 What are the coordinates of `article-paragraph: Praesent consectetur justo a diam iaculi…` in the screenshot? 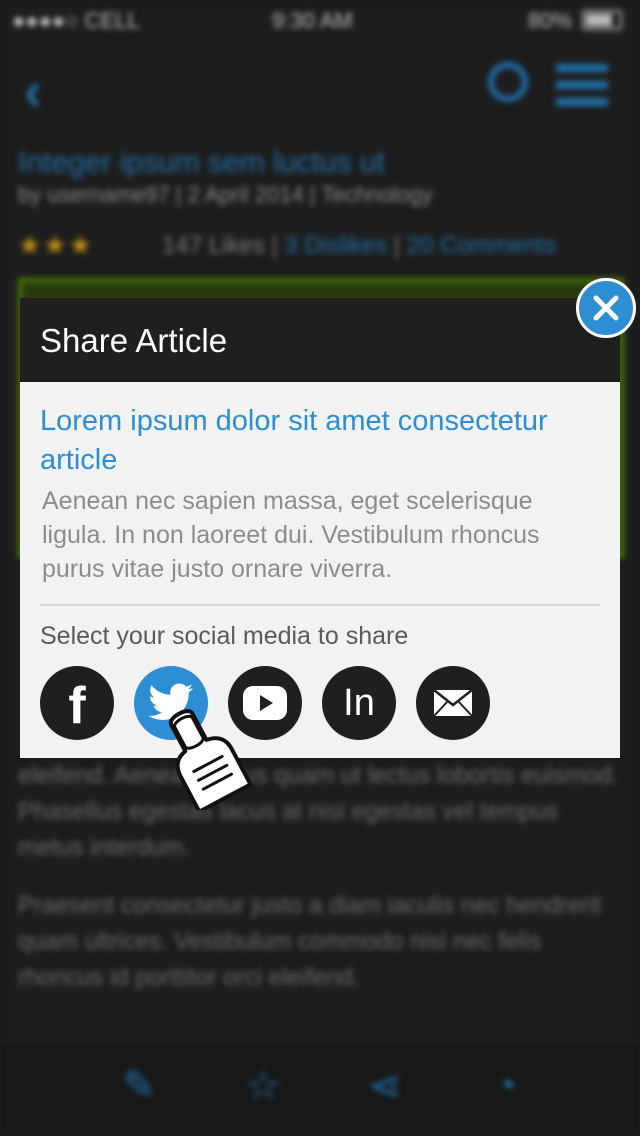 It's located at (309, 941).